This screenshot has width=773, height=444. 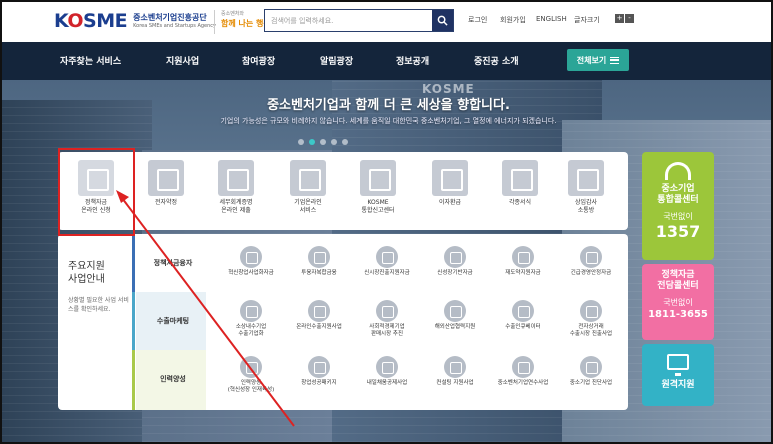 What do you see at coordinates (319, 383) in the screenshot?
I see `support-item-label: 창업성공패키지` at bounding box center [319, 383].